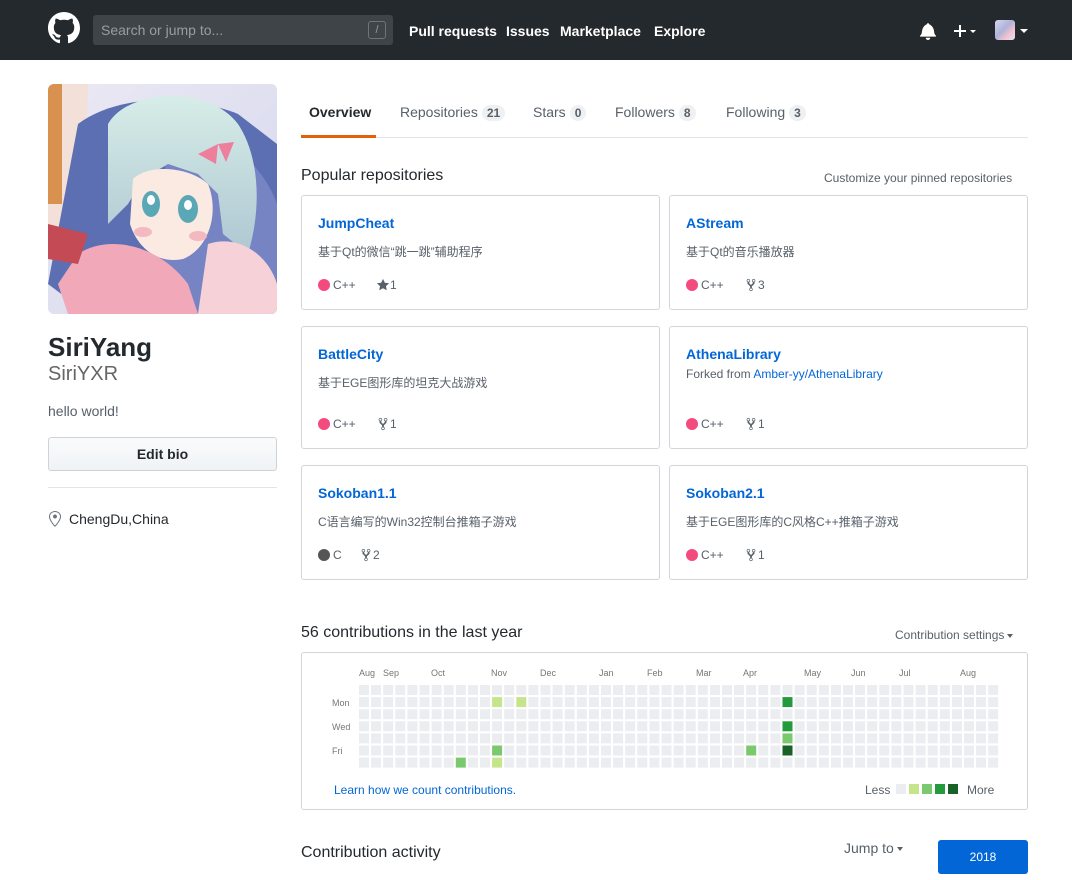 The image size is (1072, 880). What do you see at coordinates (383, 285) in the screenshot?
I see `star-icon` at bounding box center [383, 285].